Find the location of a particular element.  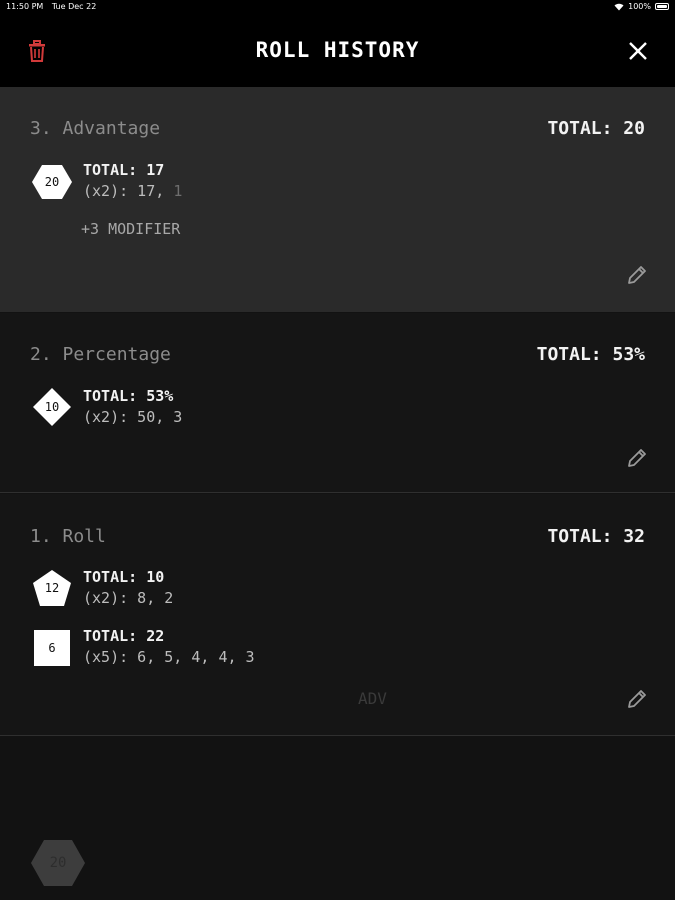

die-label: 10 is located at coordinates (52, 407).